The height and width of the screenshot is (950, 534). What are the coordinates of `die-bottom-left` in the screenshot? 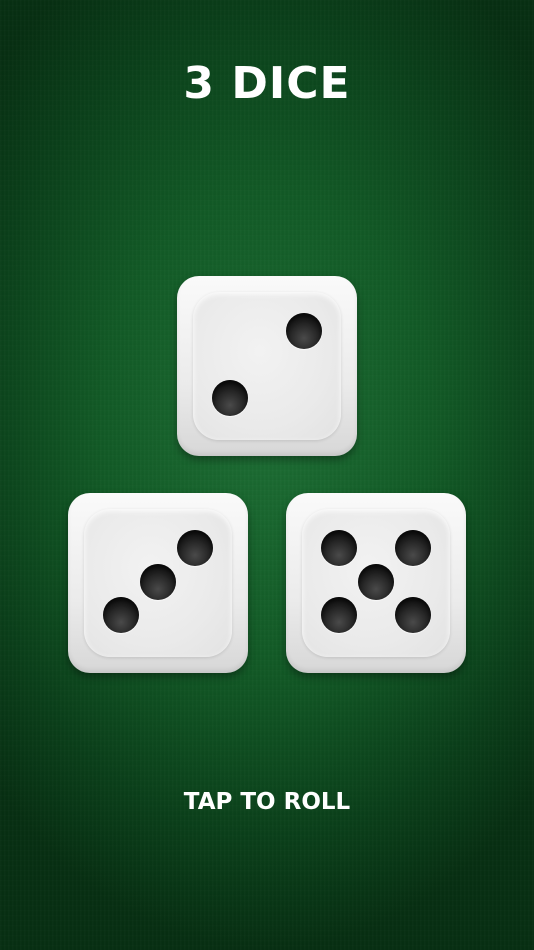 It's located at (158, 583).